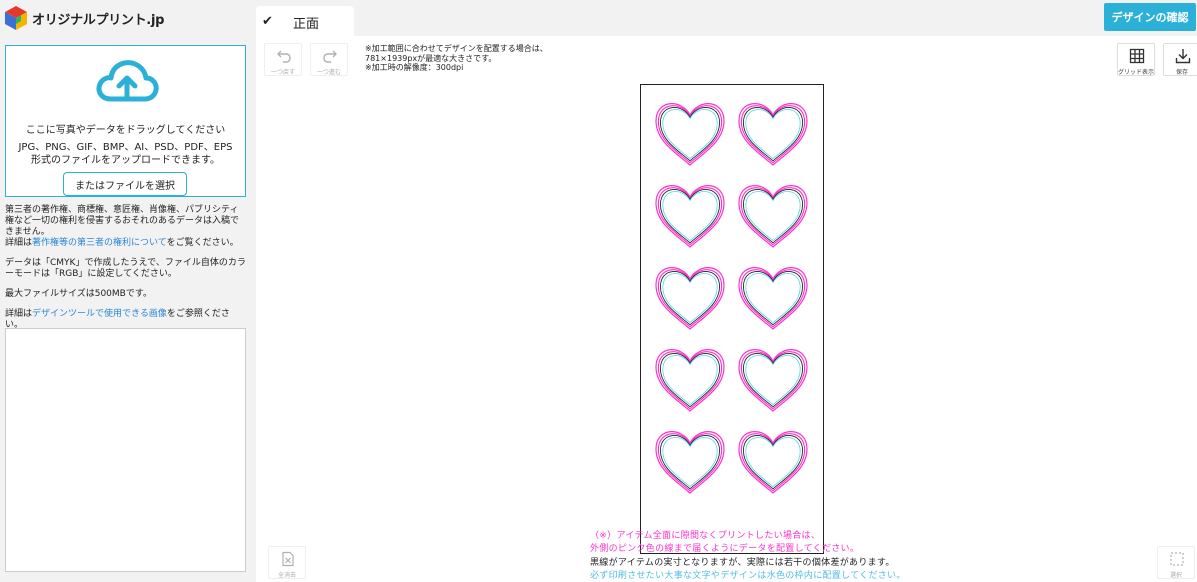  What do you see at coordinates (78, 294) in the screenshot?
I see `max-size-note: 最大ファイルサイズは500MBです。` at bounding box center [78, 294].